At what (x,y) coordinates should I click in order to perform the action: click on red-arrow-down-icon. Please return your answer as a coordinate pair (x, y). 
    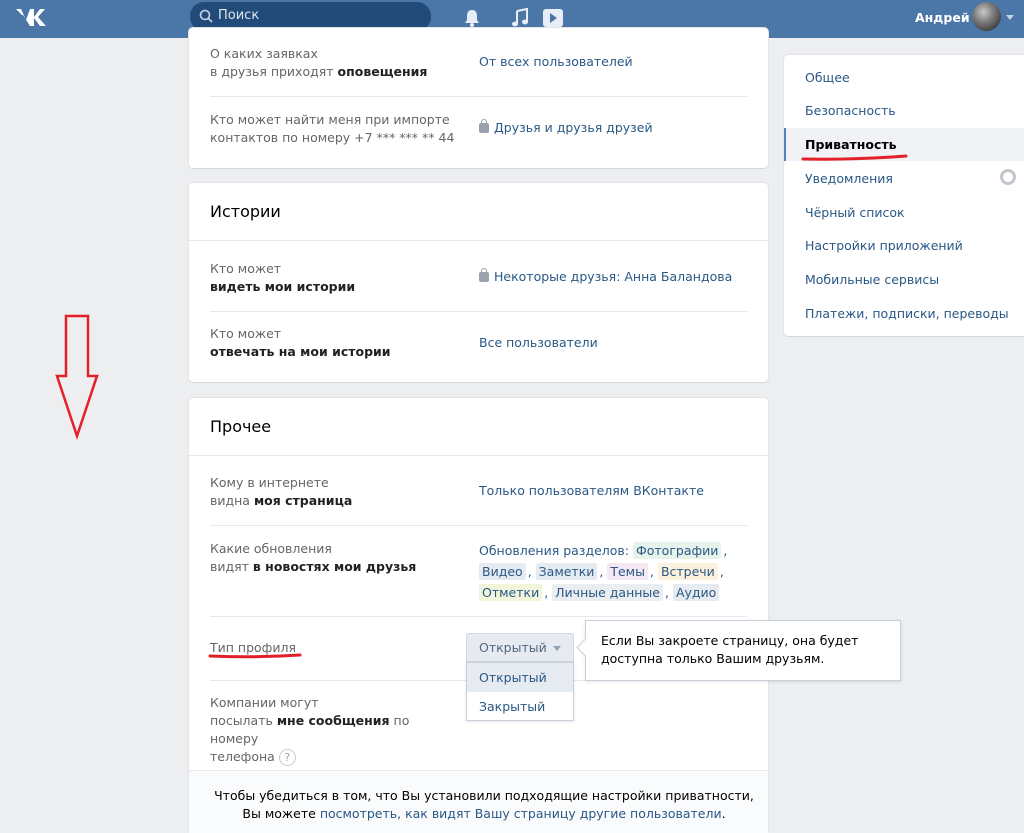
    Looking at the image, I should click on (77, 377).